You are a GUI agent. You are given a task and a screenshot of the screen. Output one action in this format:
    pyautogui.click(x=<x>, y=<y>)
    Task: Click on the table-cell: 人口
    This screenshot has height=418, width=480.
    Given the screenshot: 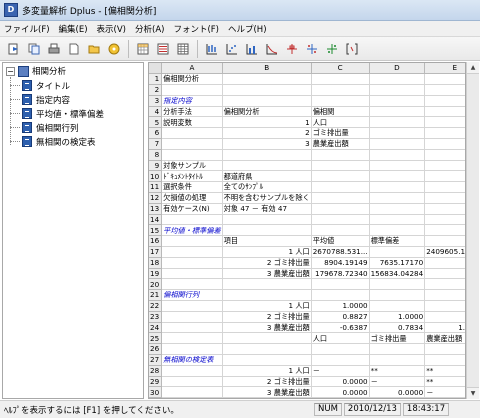 What is the action you would take?
    pyautogui.click(x=340, y=338)
    